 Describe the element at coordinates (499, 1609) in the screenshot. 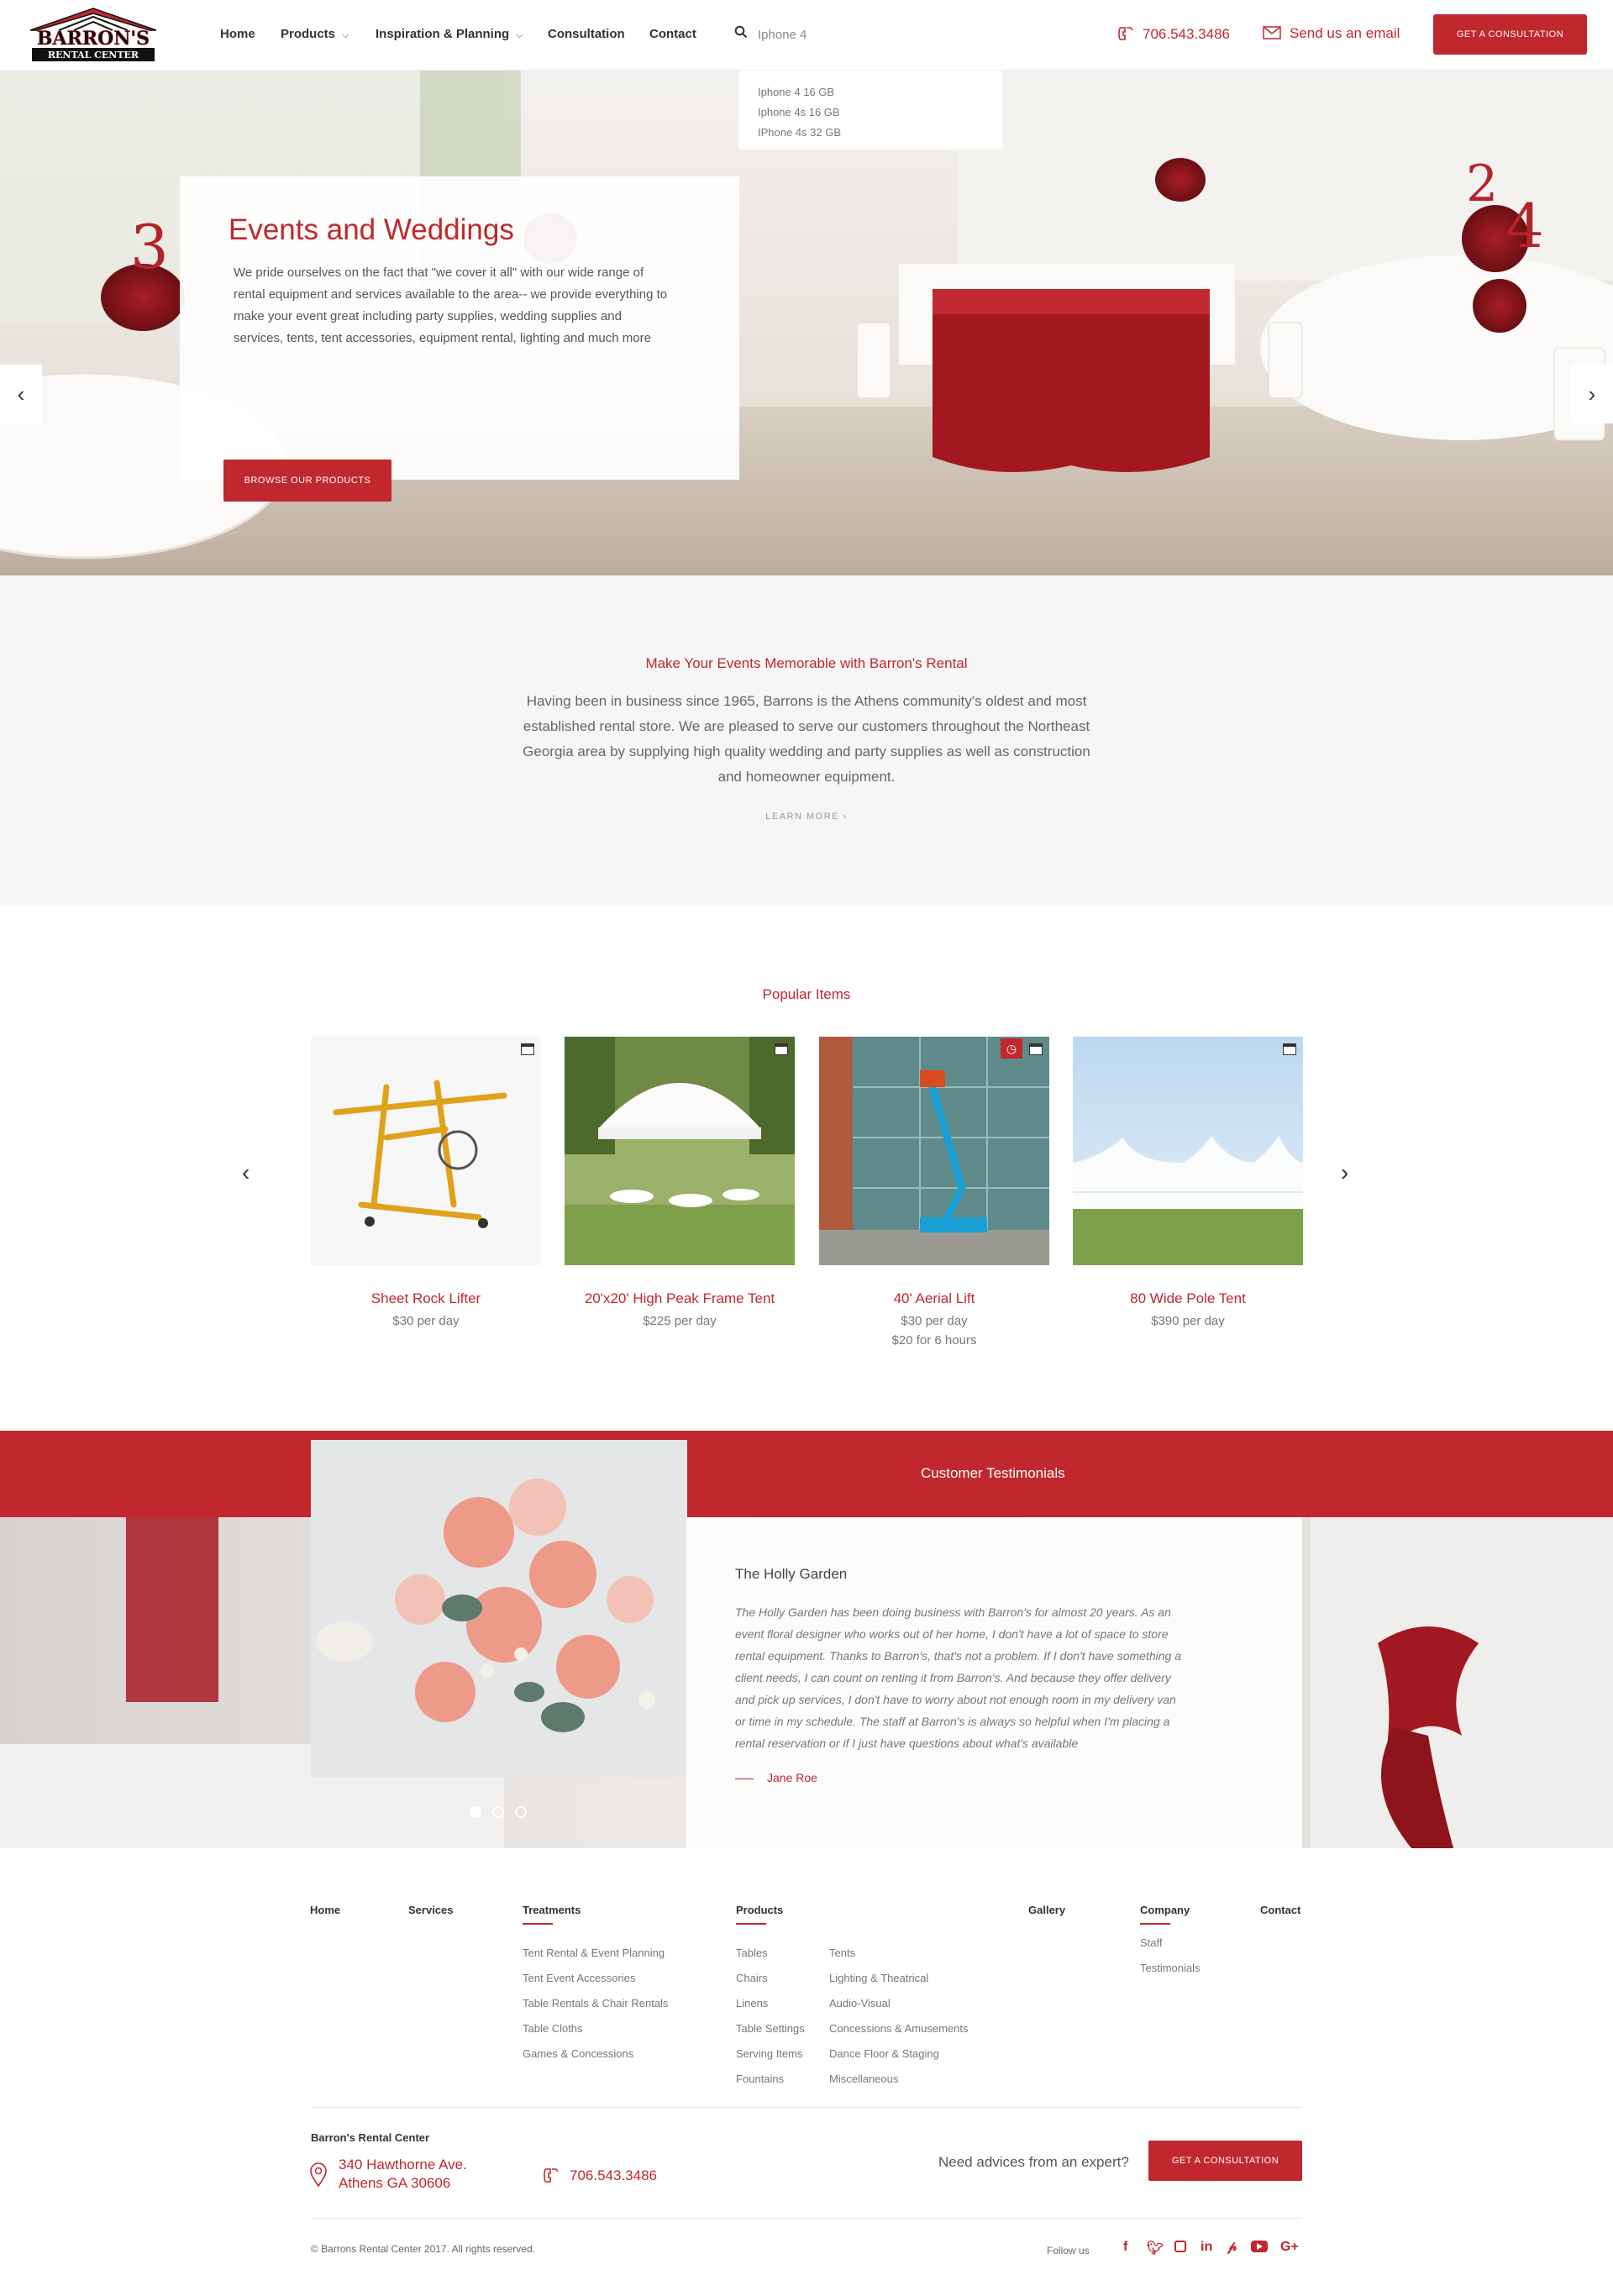

I see `testimonial-image` at that location.